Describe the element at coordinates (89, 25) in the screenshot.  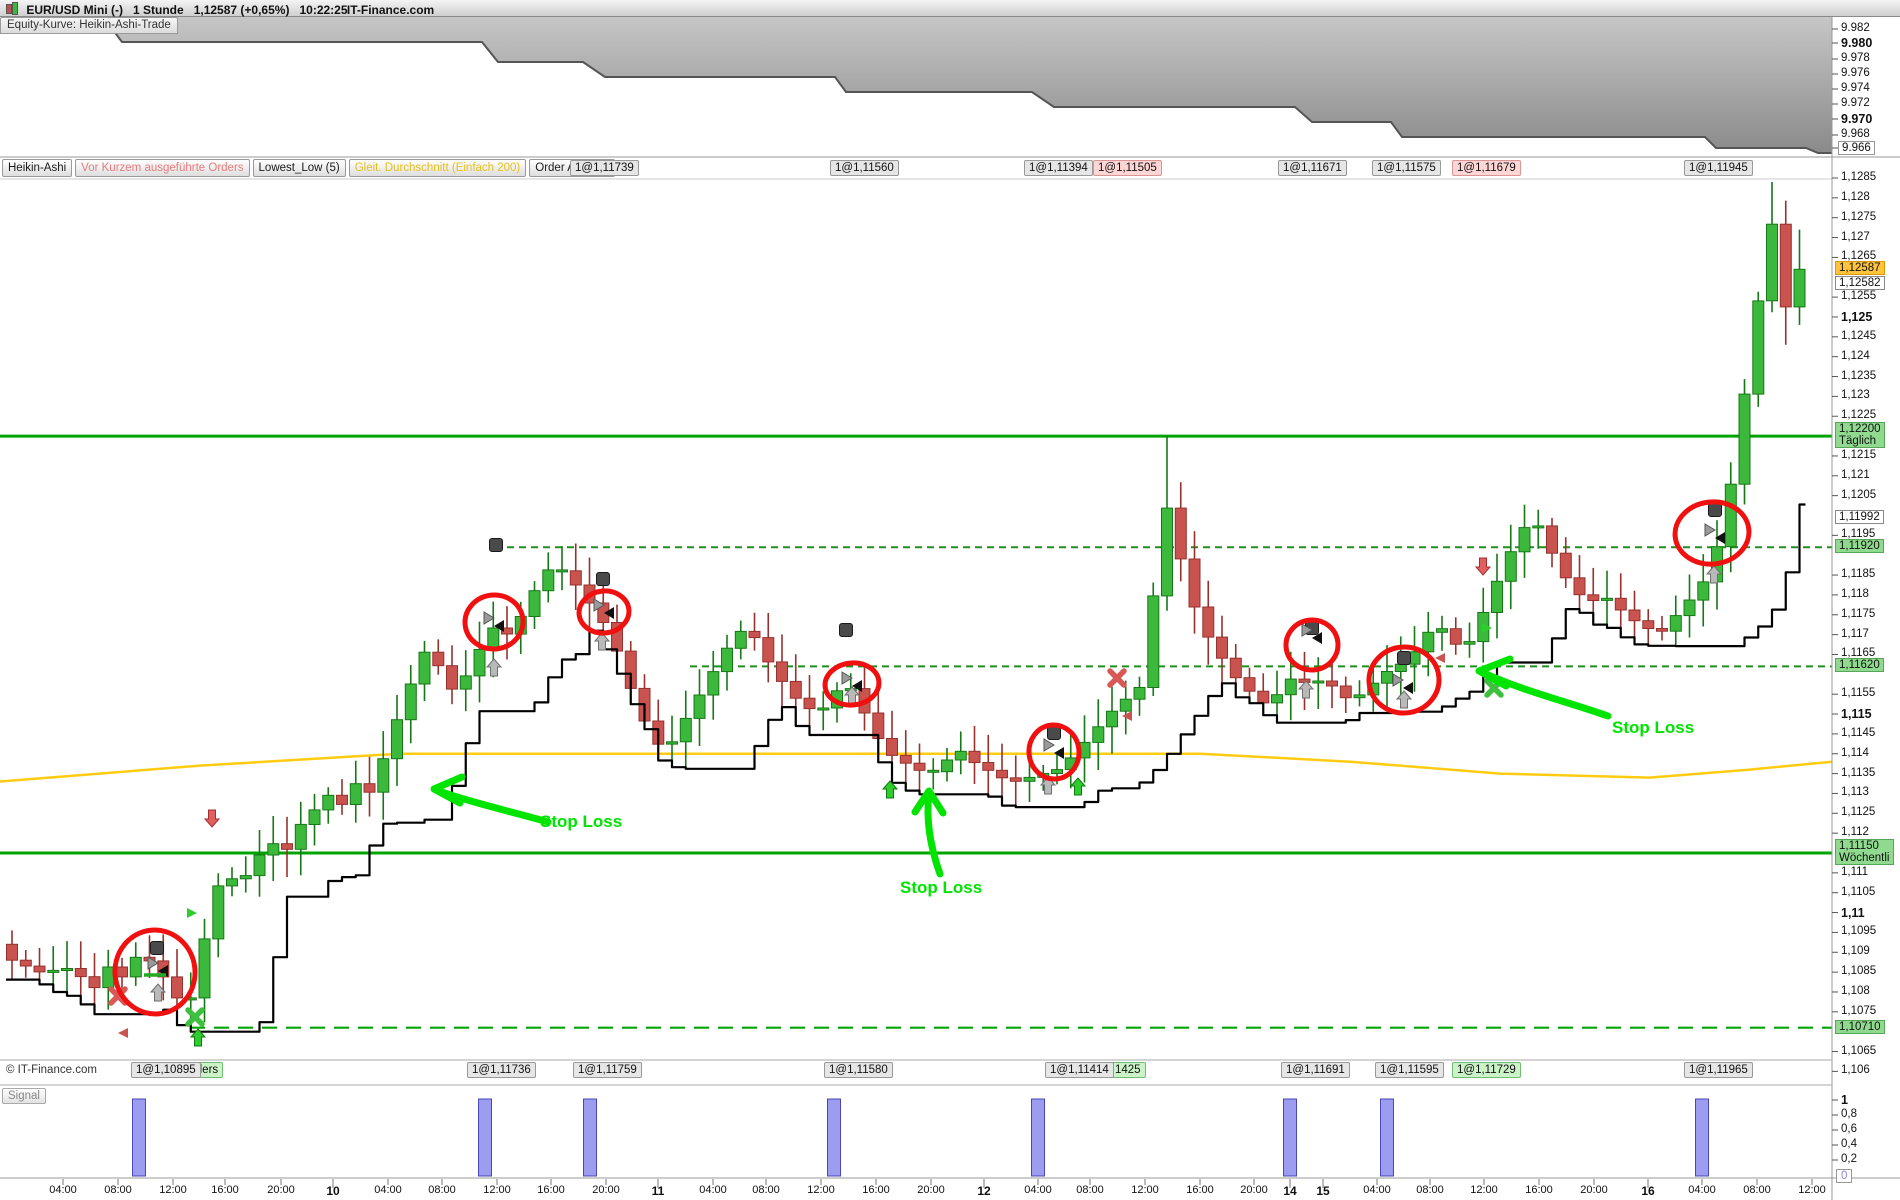
I see `equity-curve-tab: Equity-Kurve: Heikin-Ashi-Trade` at that location.